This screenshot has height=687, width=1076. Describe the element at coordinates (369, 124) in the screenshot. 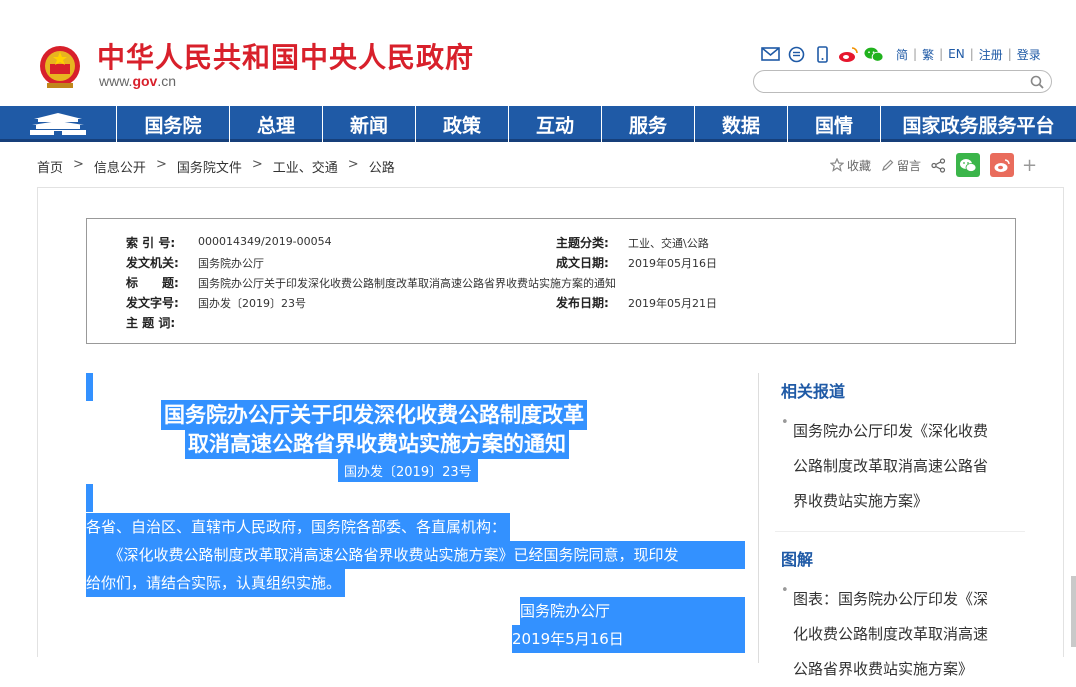

I see `nav-item-news: 新闻` at that location.